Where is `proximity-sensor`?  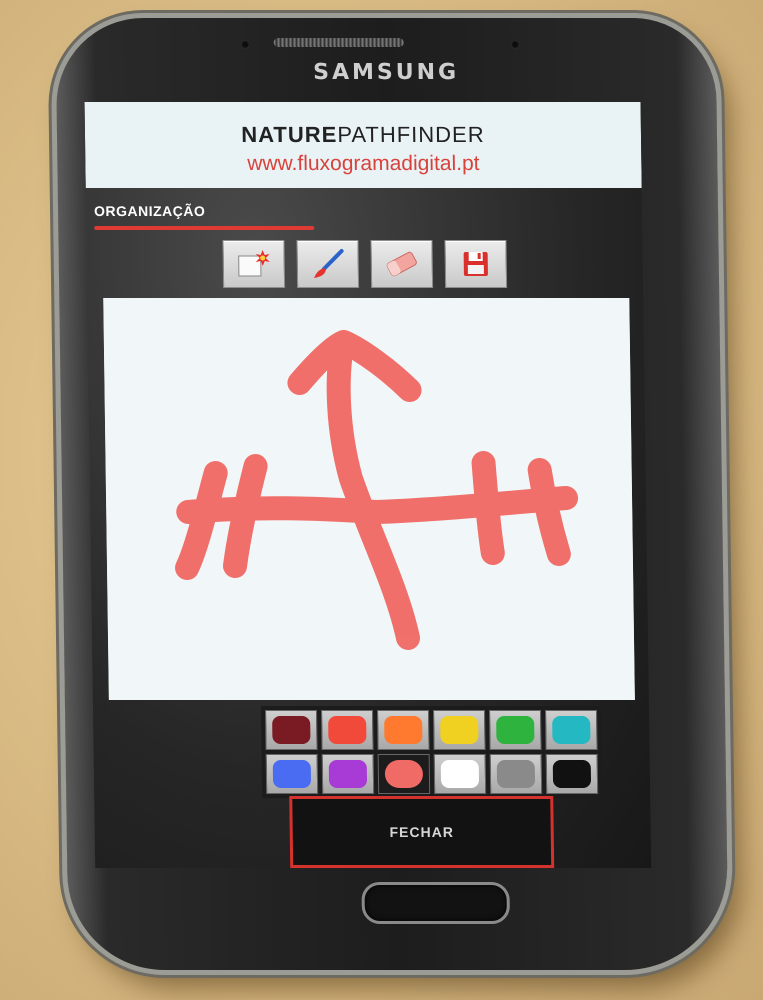
proximity-sensor is located at coordinates (245, 44).